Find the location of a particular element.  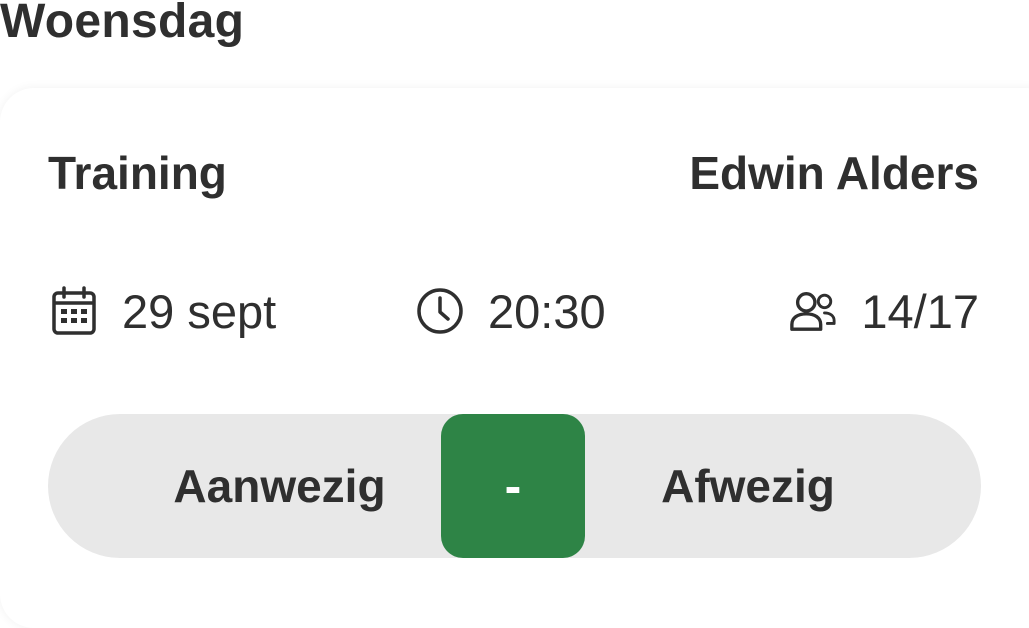

participant-count-text: 14/17 is located at coordinates (920, 311).